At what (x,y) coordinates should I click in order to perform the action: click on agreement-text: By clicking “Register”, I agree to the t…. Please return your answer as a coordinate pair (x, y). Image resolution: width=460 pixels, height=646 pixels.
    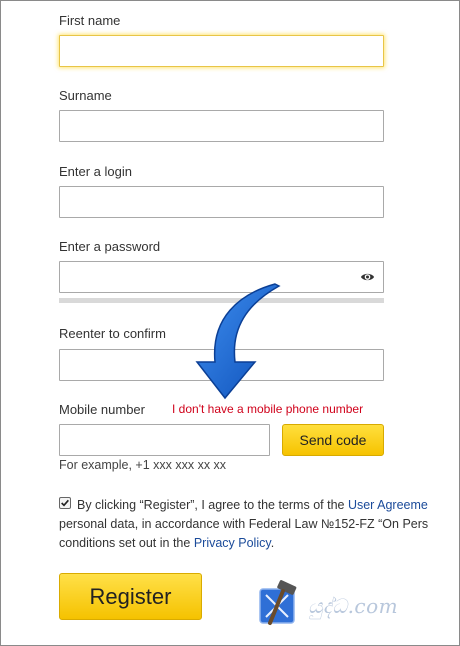
    Looking at the image, I should click on (259, 524).